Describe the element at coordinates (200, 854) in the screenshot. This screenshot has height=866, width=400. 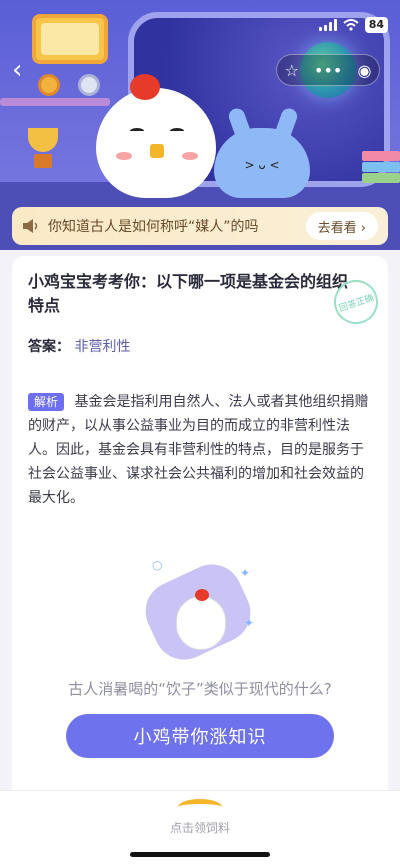
I see `home-indicator` at that location.